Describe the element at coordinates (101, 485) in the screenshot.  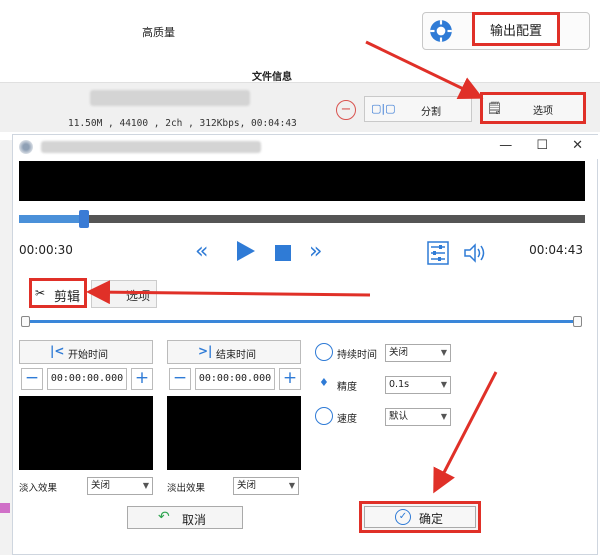
I see `fade-in-value: 关闭` at that location.